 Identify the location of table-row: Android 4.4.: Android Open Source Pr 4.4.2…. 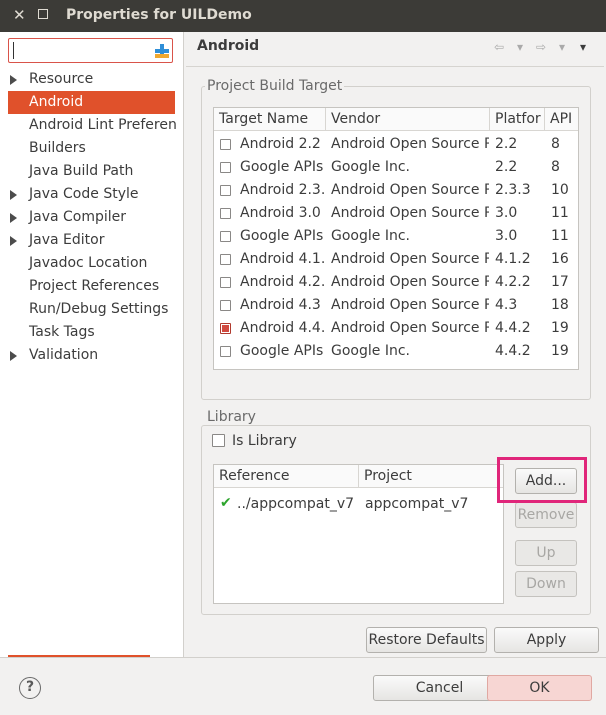
(396, 328).